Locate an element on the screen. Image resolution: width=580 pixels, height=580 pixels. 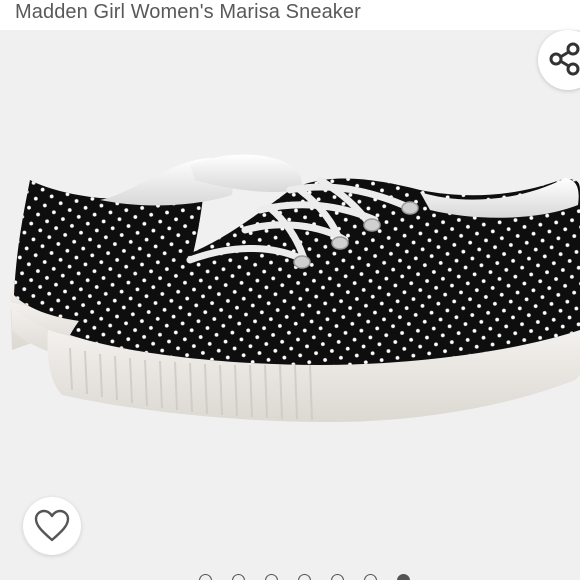
heart-outline-icon is located at coordinates (52, 525).